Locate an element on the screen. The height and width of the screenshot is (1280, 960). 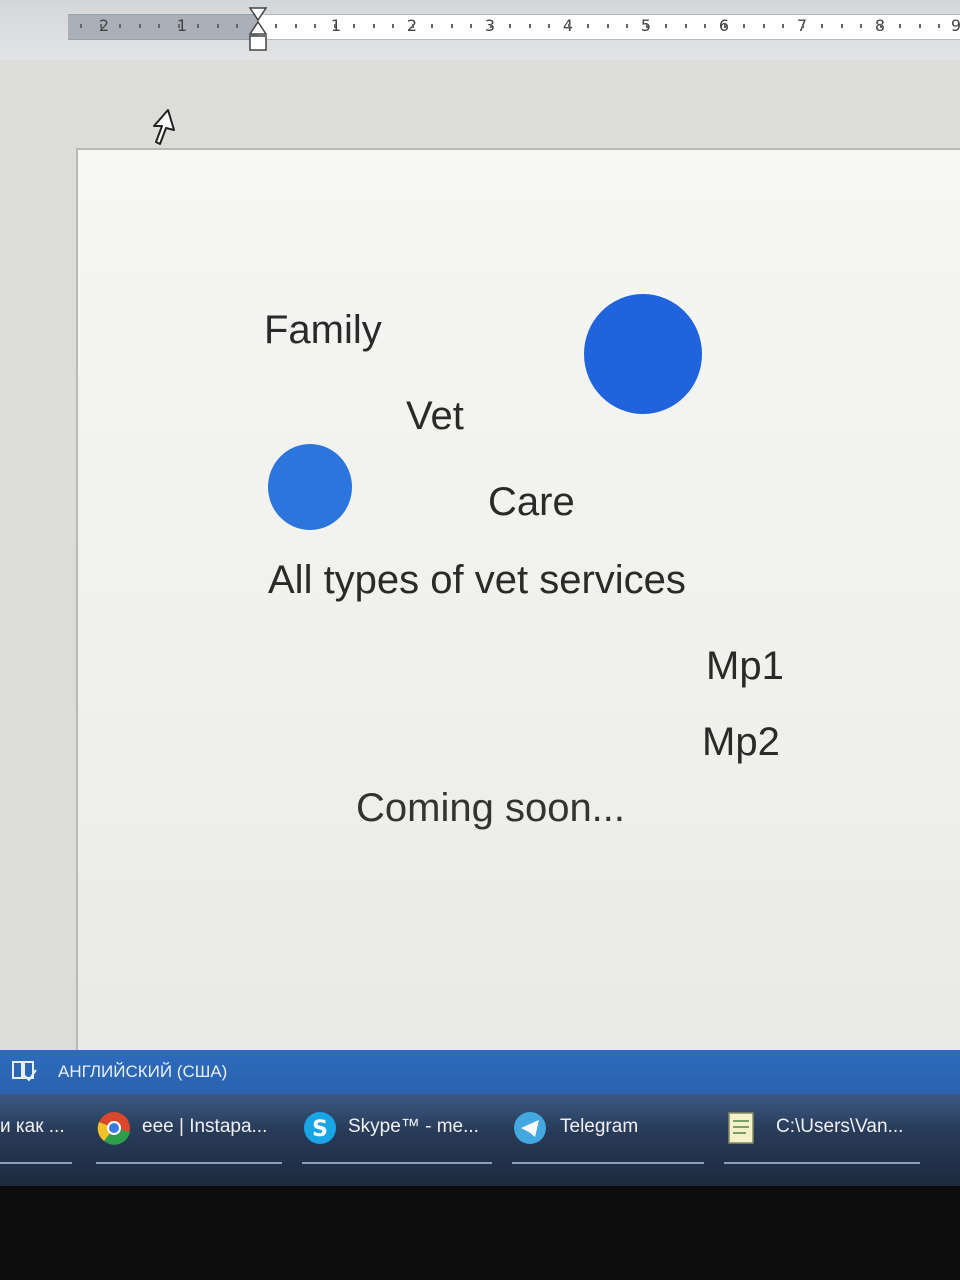
skype-icon: S is located at coordinates (320, 1128).